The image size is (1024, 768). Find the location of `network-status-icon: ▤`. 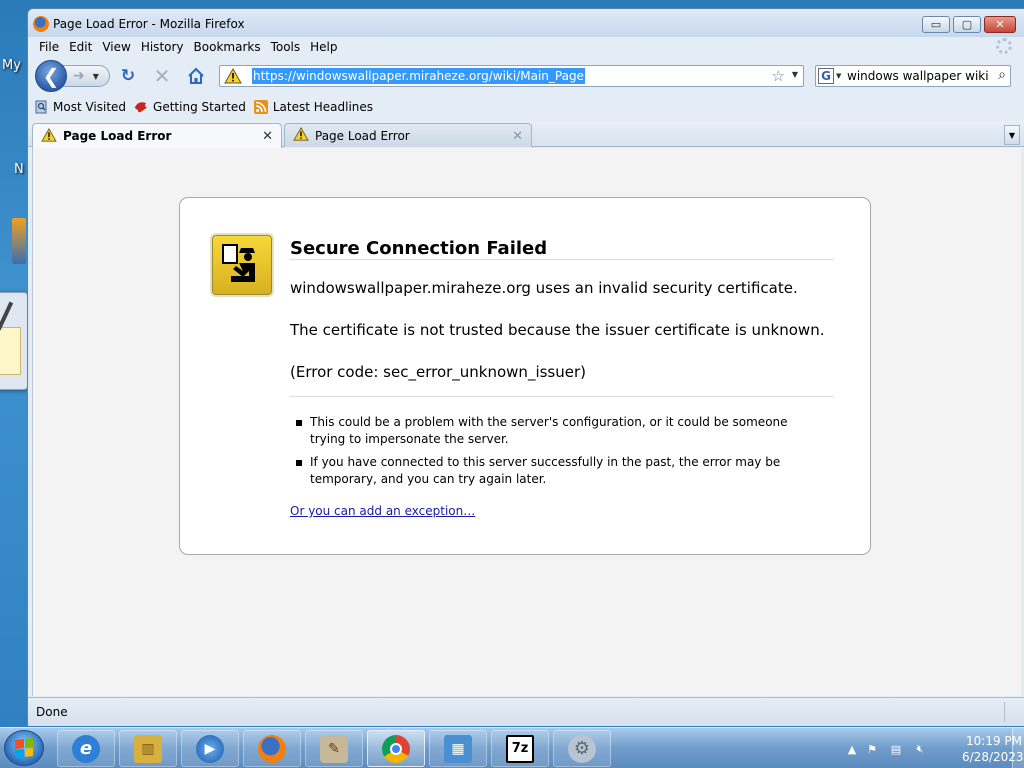

network-status-icon: ▤ is located at coordinates (896, 749).